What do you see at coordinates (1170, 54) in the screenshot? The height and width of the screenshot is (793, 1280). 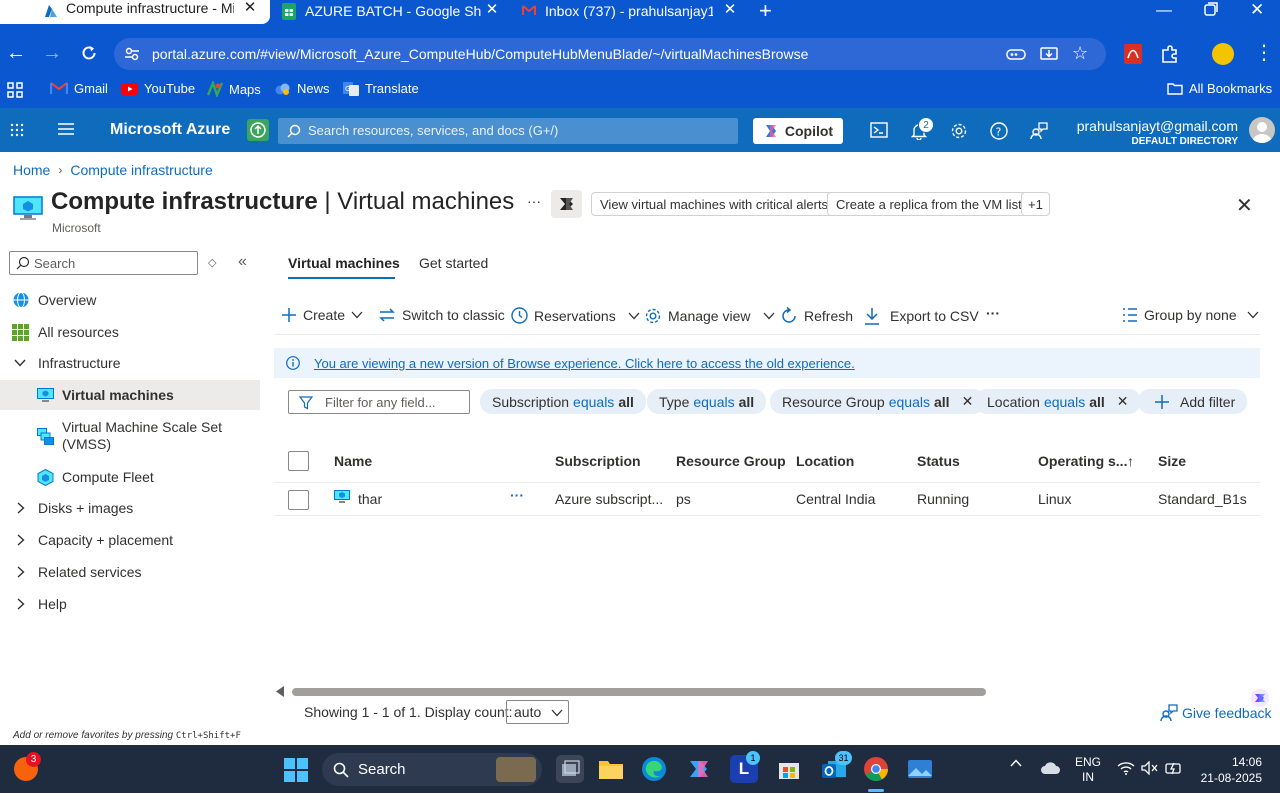 I see `extensions-puzzle-icon` at bounding box center [1170, 54].